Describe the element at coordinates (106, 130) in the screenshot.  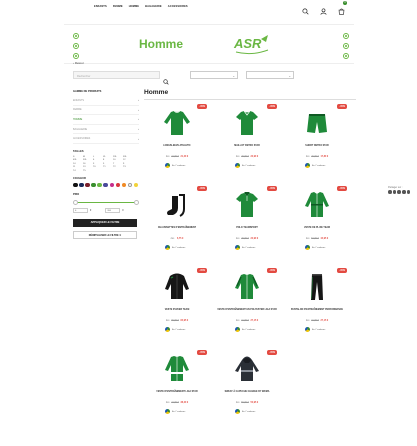
I see `sidebar-category-item: BAGAGERIE ›` at that location.